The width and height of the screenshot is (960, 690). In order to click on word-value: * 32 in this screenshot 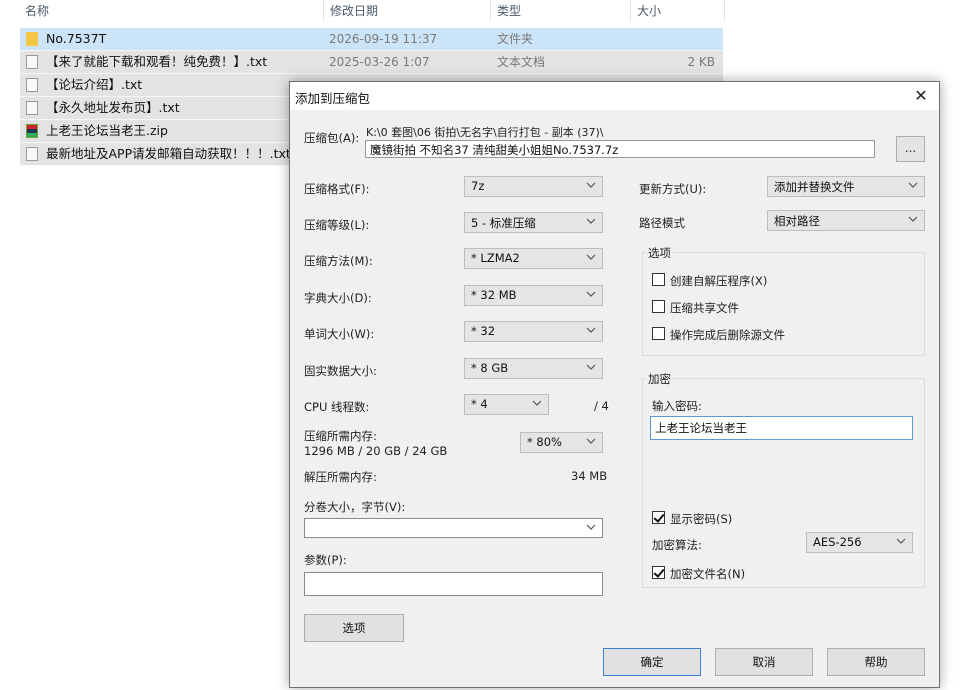, I will do `click(483, 331)`.